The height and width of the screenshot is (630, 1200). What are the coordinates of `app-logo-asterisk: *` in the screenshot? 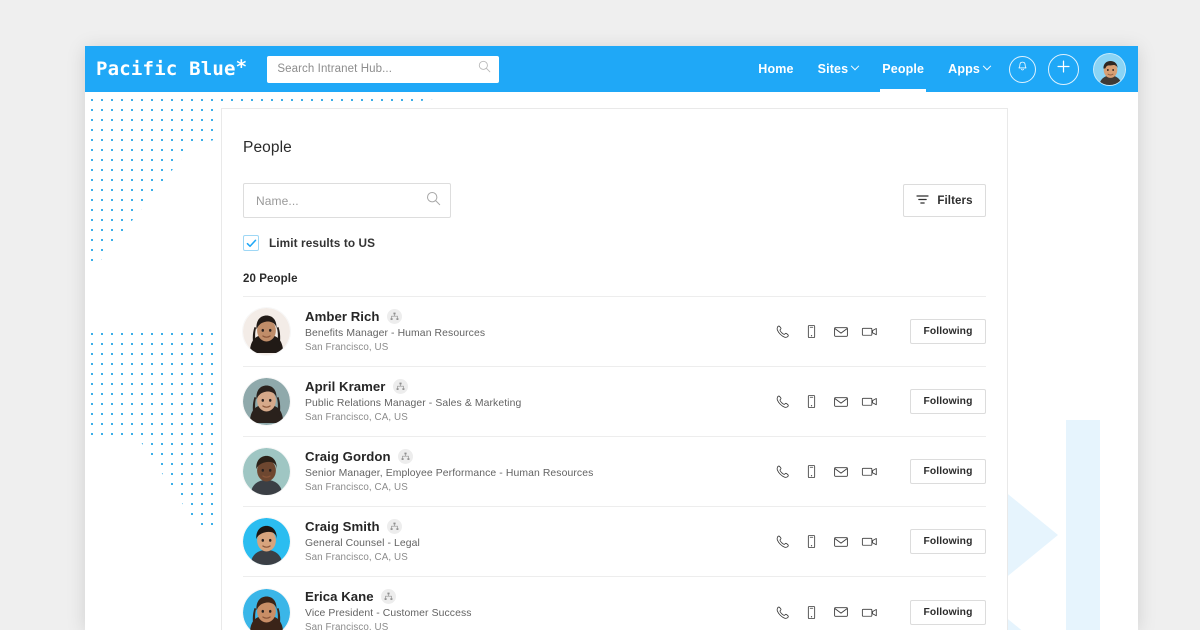 It's located at (241, 67).